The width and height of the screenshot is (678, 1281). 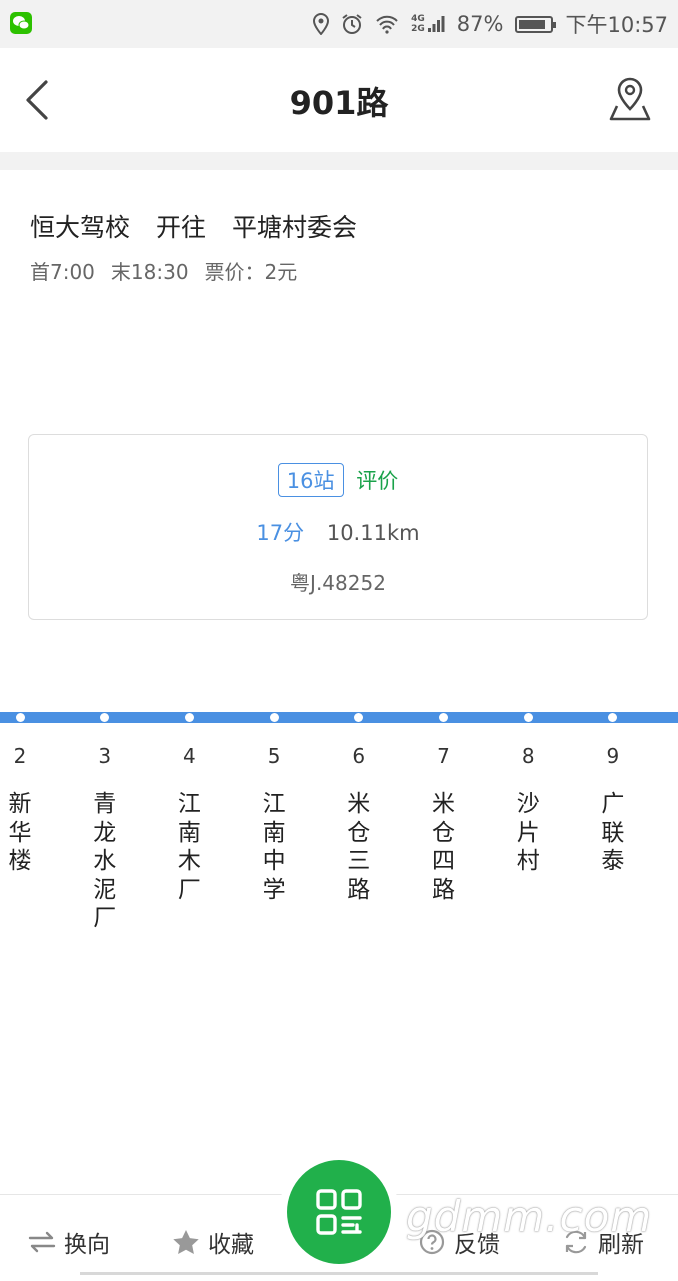 What do you see at coordinates (339, 1273) in the screenshot?
I see `bottom-rule` at bounding box center [339, 1273].